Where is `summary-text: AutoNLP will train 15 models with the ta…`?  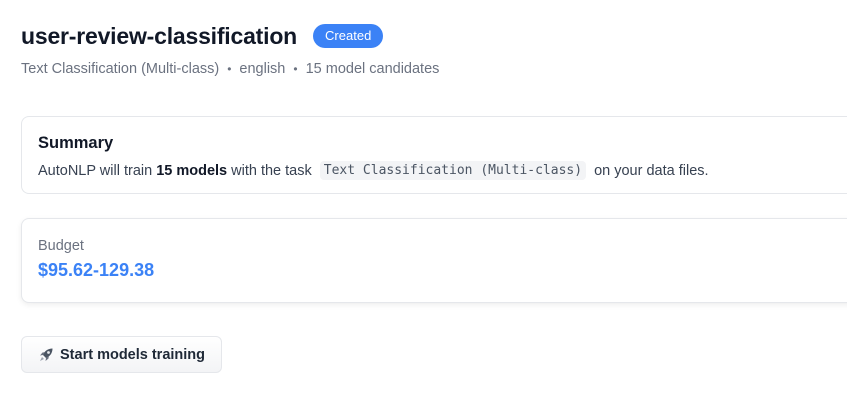
summary-text: AutoNLP will train 15 models with the ta… is located at coordinates (373, 170).